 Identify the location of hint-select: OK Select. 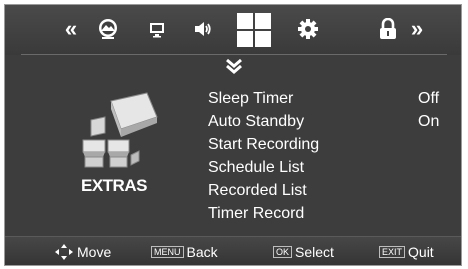
(303, 252).